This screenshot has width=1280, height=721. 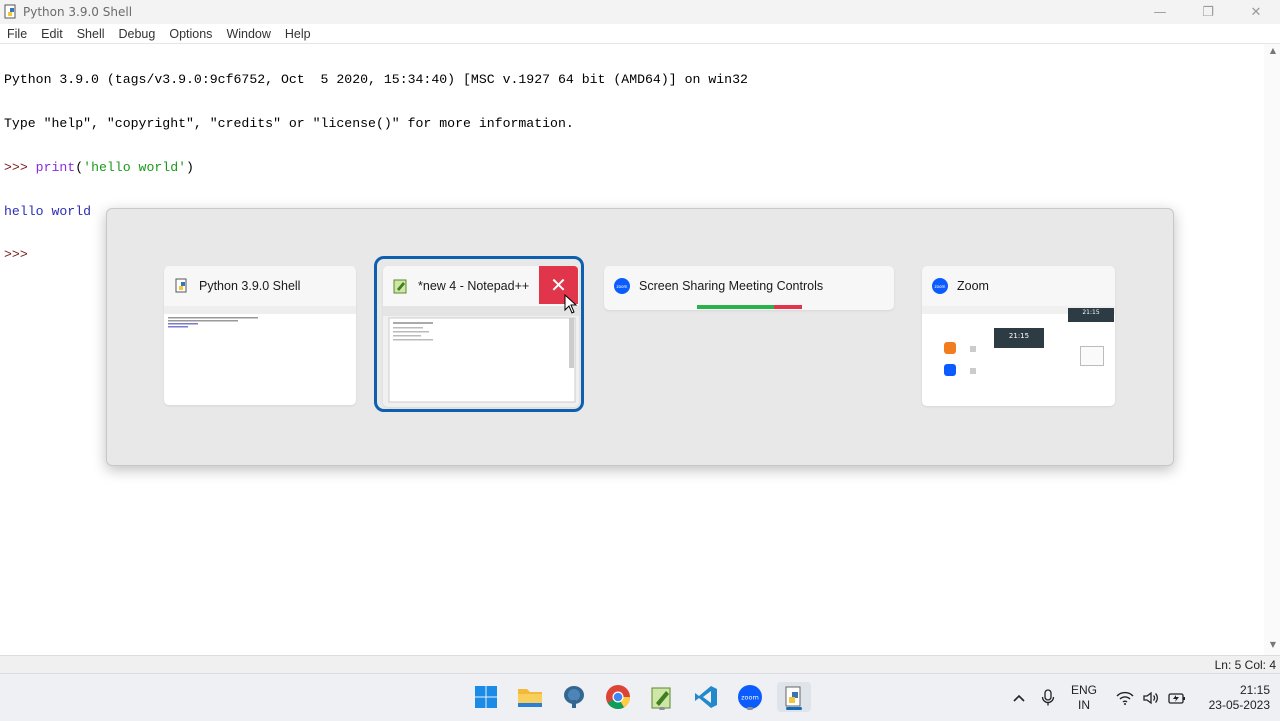 What do you see at coordinates (1245, 665) in the screenshot?
I see `cursor-position: Ln: 5 Col: 4` at bounding box center [1245, 665].